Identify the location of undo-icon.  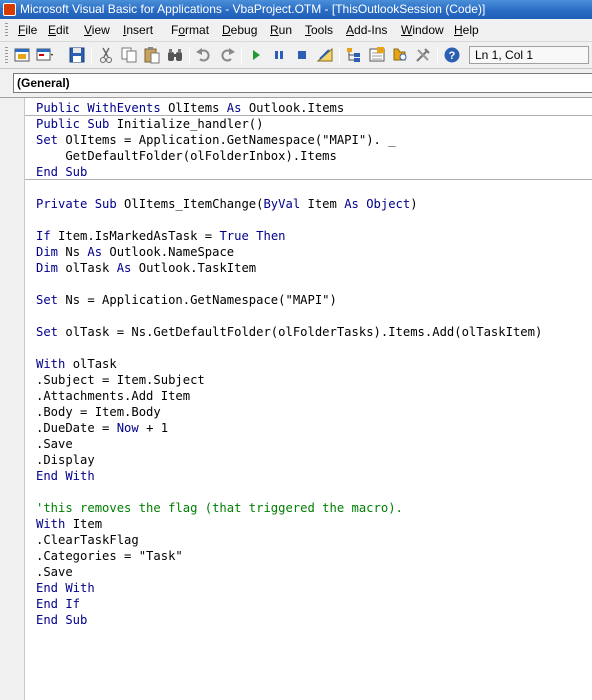
(204, 55).